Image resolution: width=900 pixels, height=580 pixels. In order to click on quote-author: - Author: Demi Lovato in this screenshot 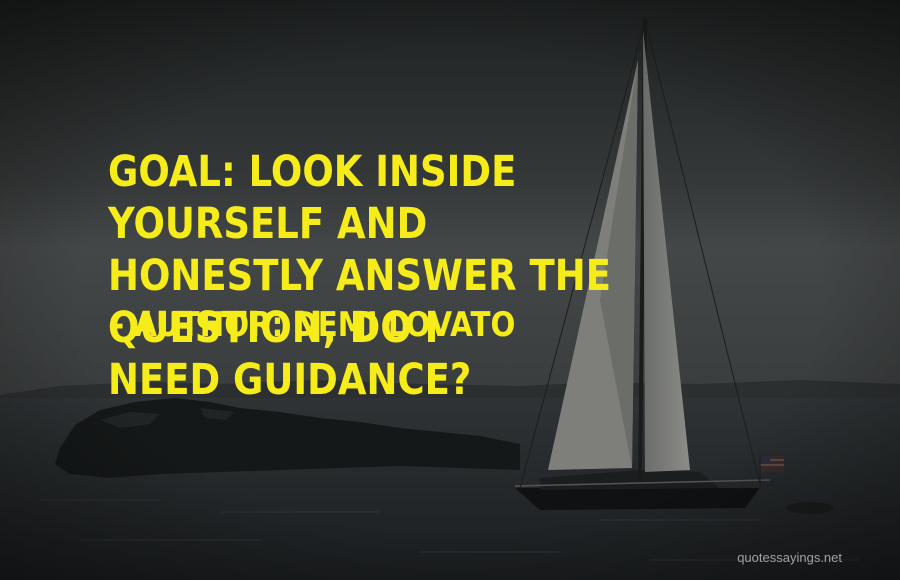, I will do `click(314, 325)`.